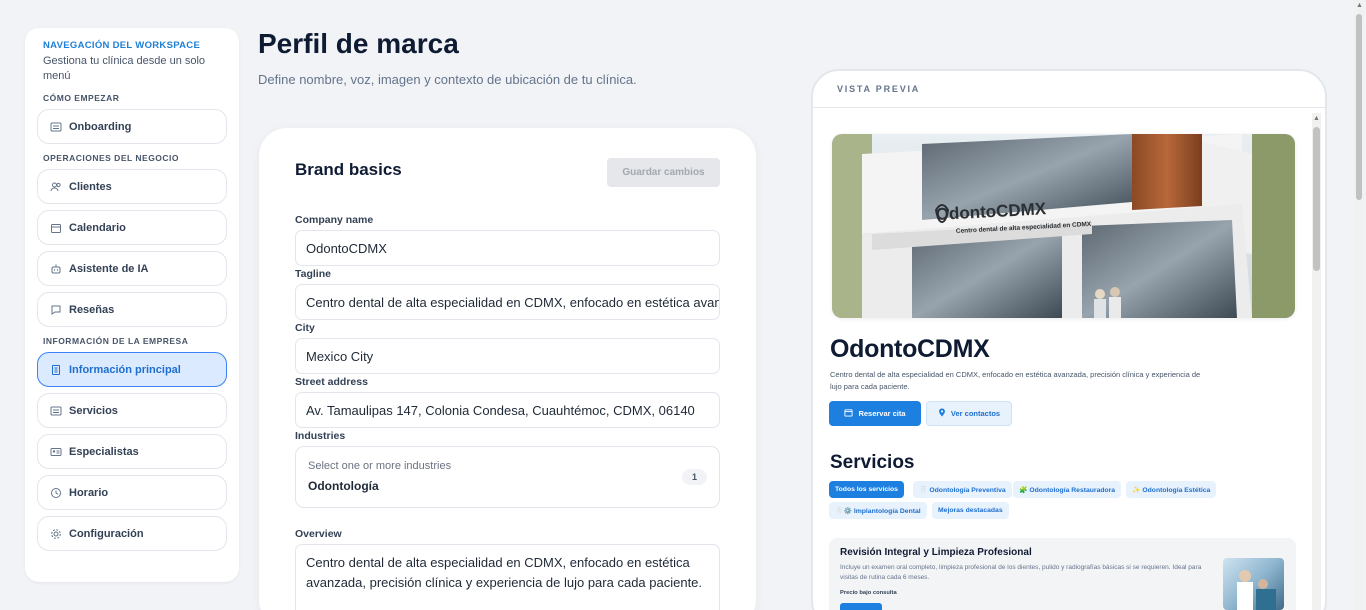 Image resolution: width=1366 pixels, height=610 pixels. I want to click on sidebar-item-servicios: Servicios, so click(132, 410).